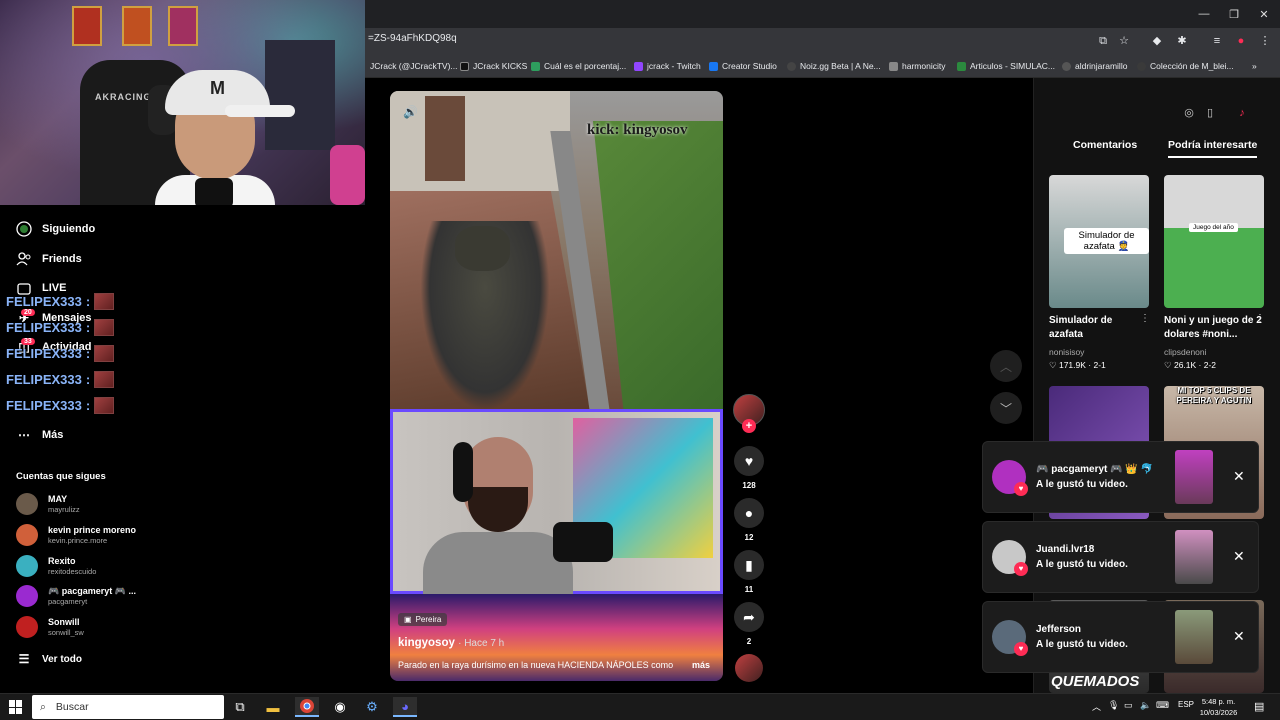  What do you see at coordinates (749, 468) in the screenshot?
I see `like-button: ♥ 128` at bounding box center [749, 468].